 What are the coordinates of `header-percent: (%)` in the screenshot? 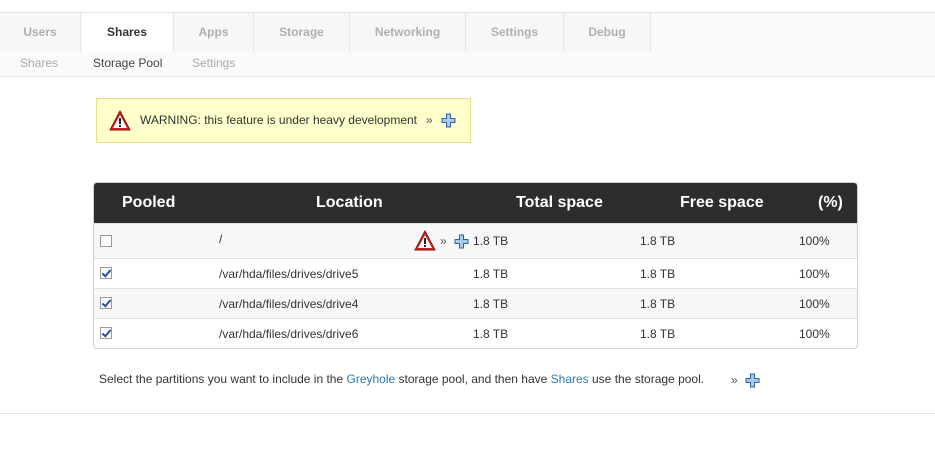 It's located at (830, 202).